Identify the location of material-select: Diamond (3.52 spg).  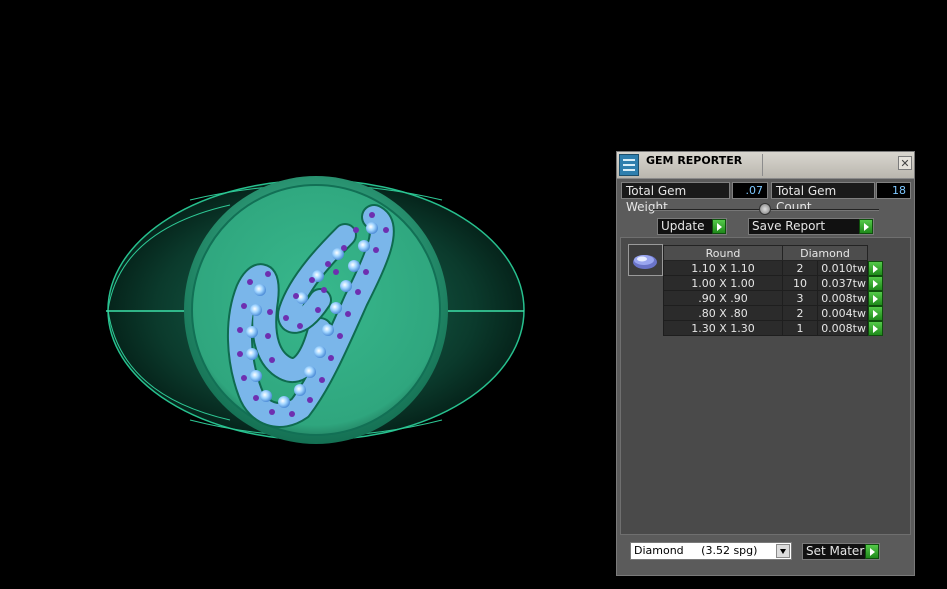
(711, 551).